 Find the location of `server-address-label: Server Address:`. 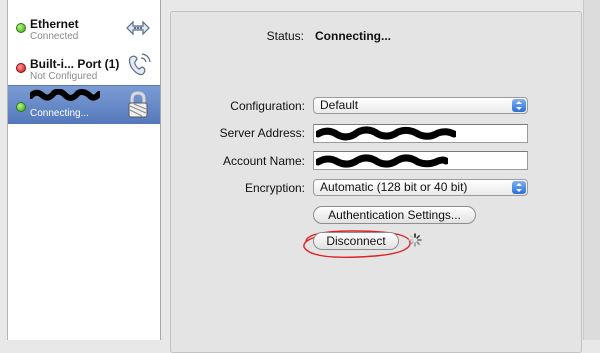

server-address-label: Server Address: is located at coordinates (262, 133).